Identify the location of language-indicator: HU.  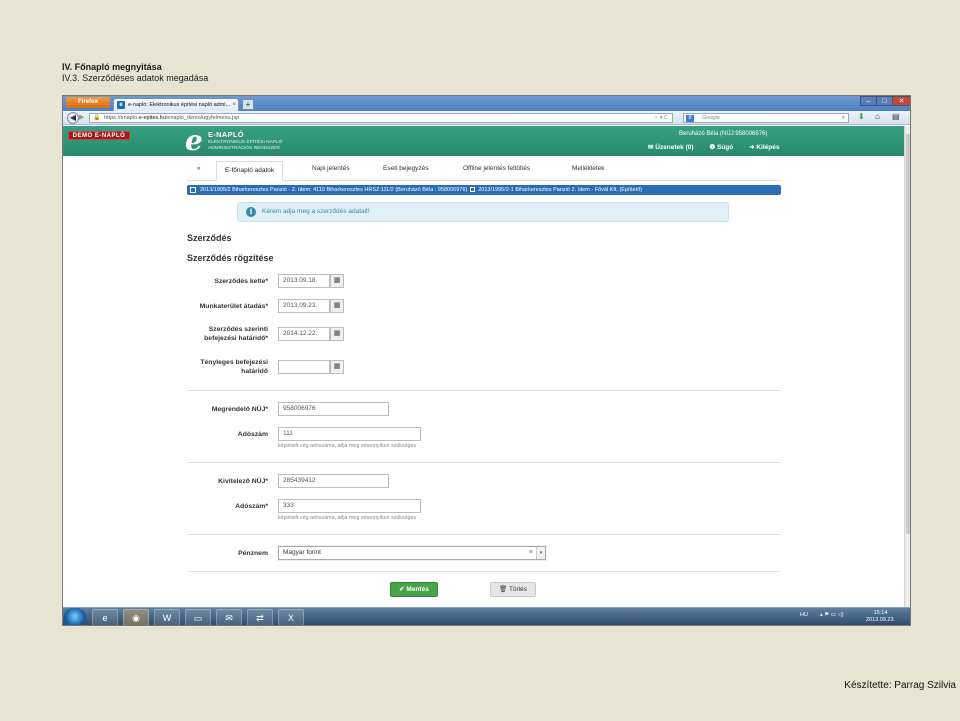
(804, 615).